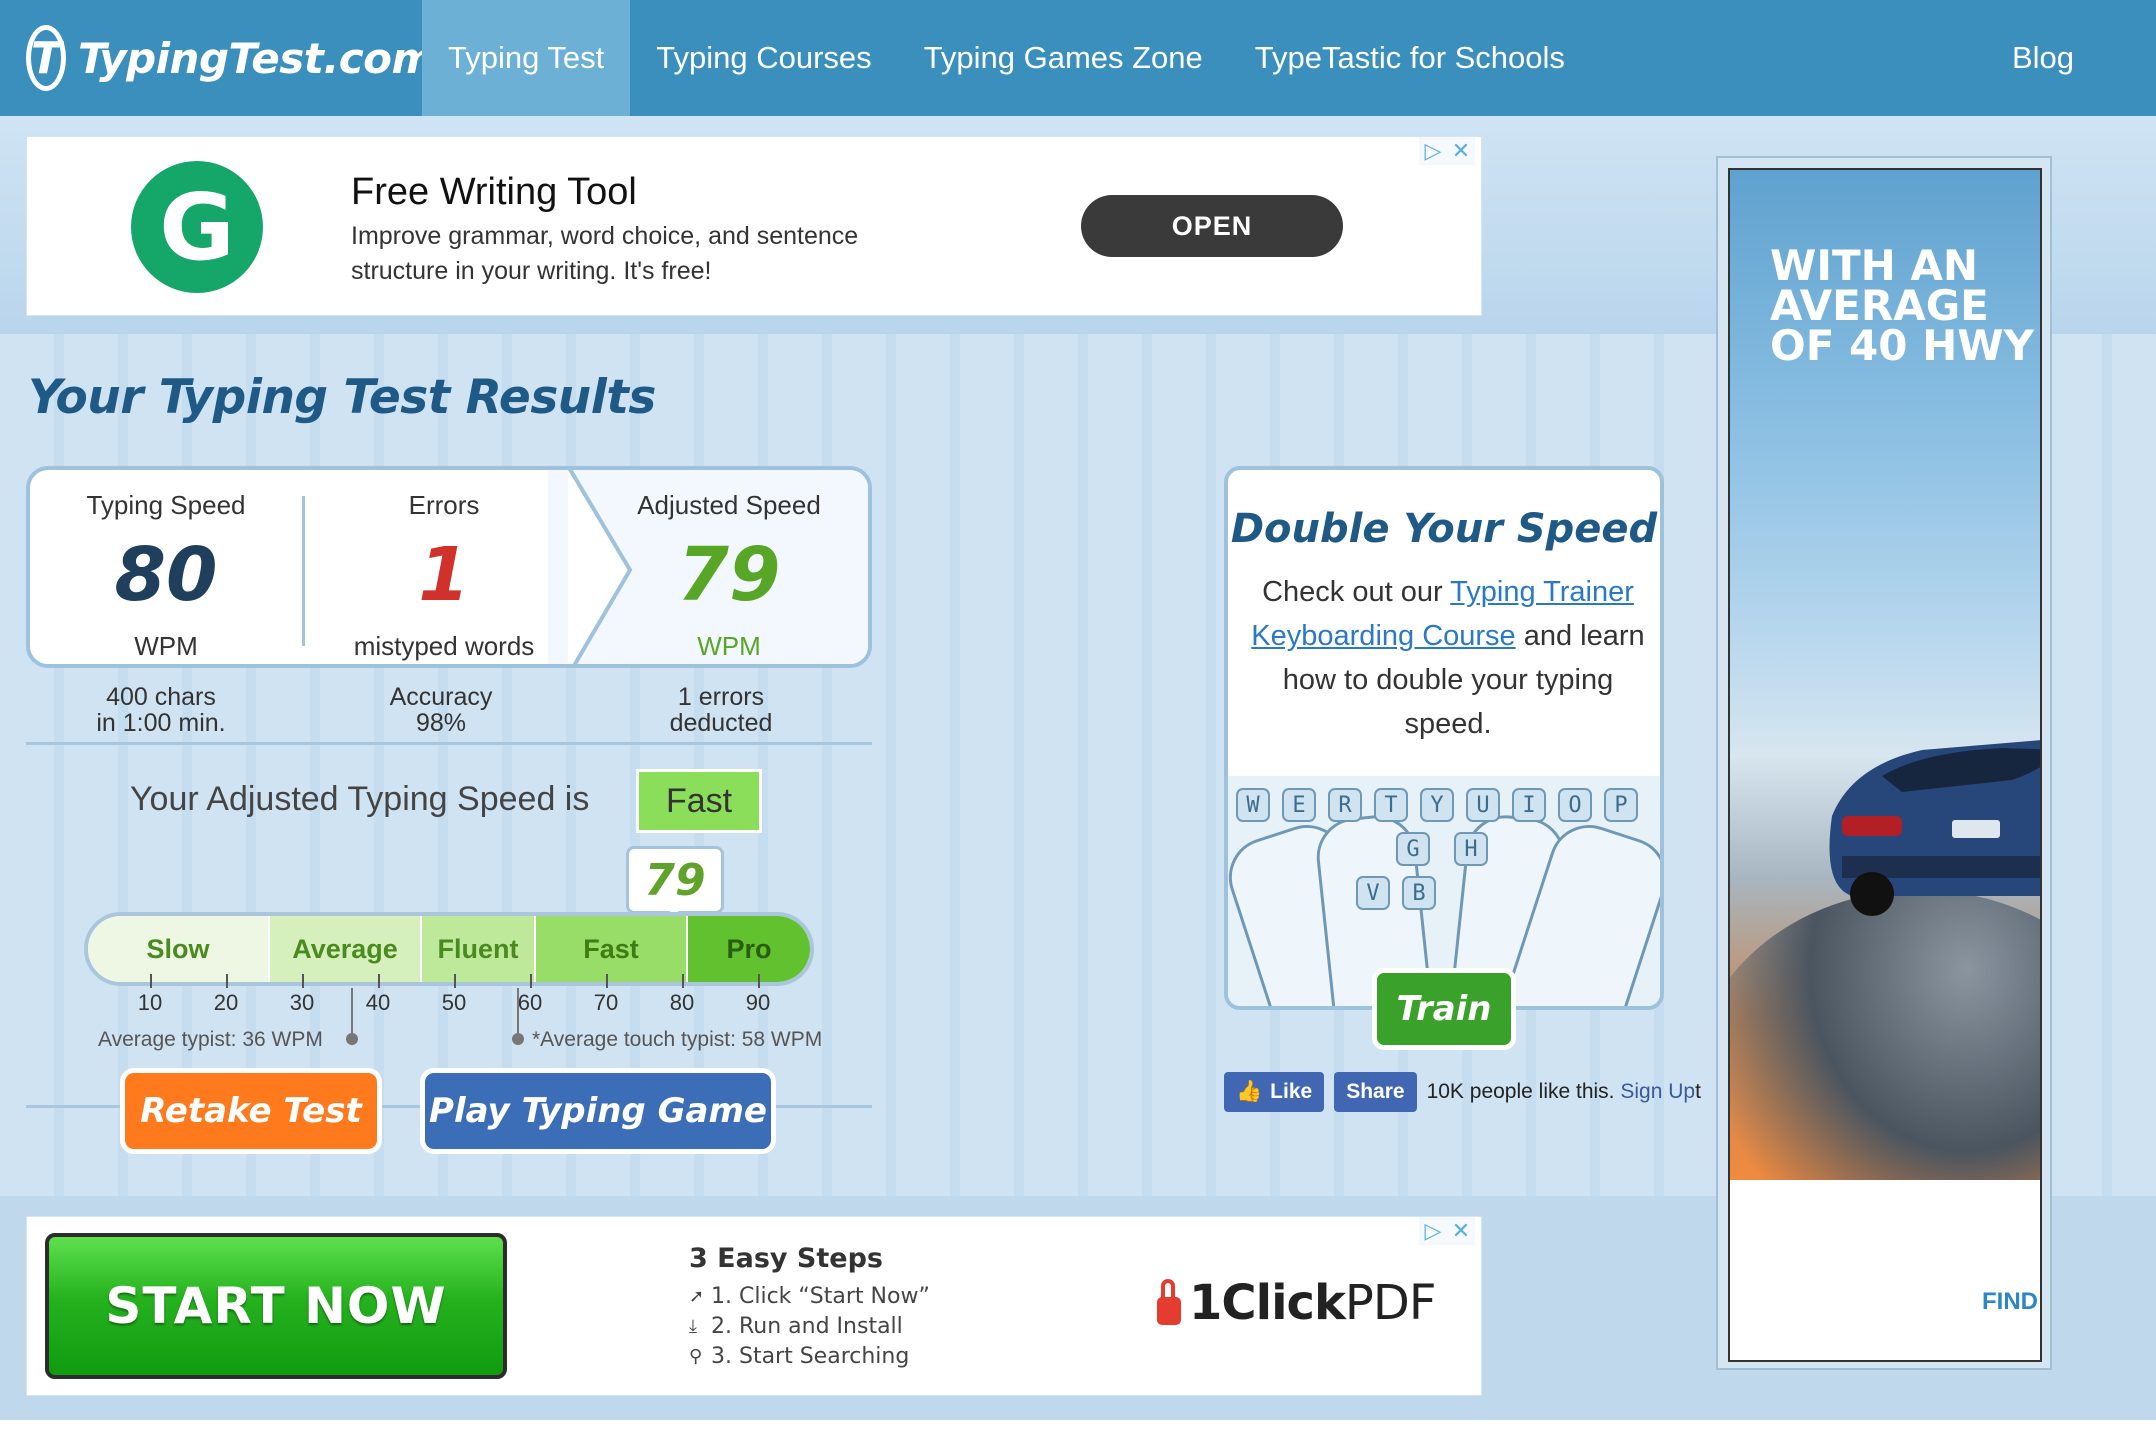 Image resolution: width=2156 pixels, height=1444 pixels. I want to click on scale-tick-label: 90, so click(758, 1002).